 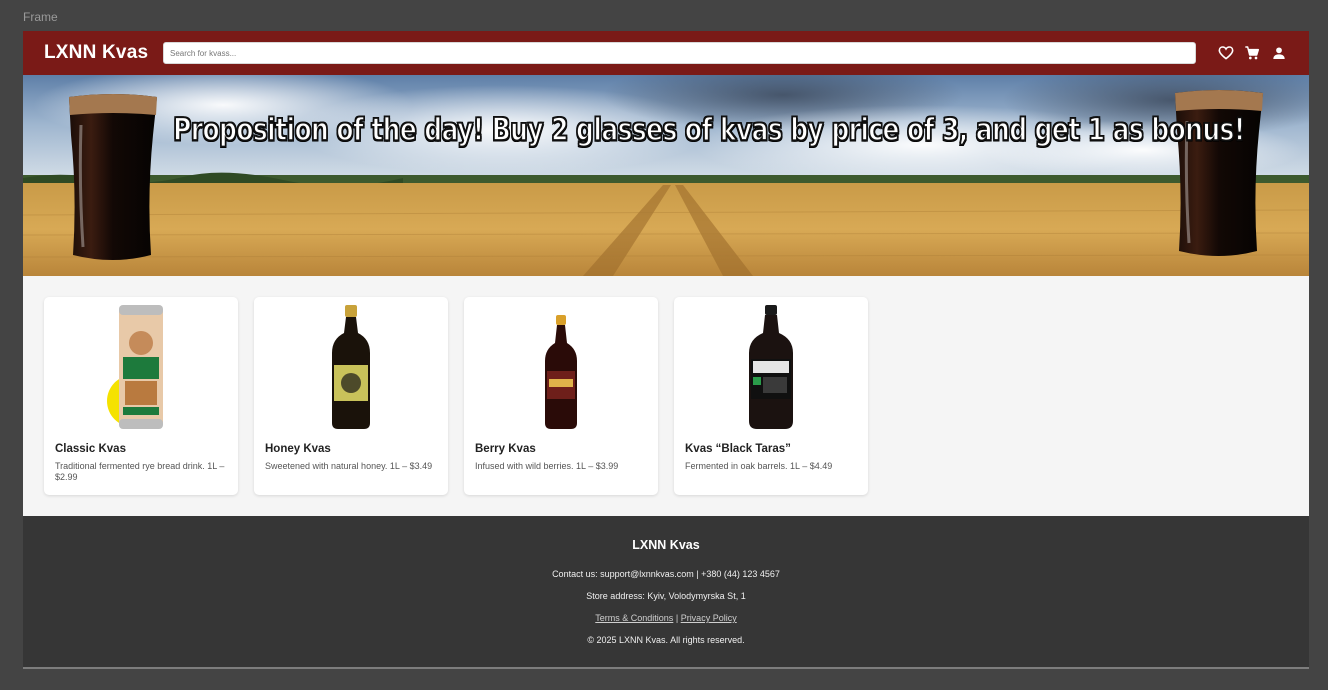 What do you see at coordinates (298, 449) in the screenshot?
I see `product-name: Honey Kvas` at bounding box center [298, 449].